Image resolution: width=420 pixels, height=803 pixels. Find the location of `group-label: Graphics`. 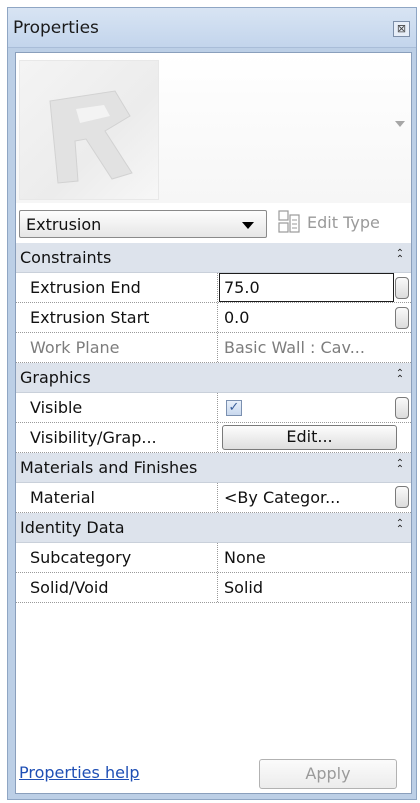

group-label: Graphics is located at coordinates (55, 377).